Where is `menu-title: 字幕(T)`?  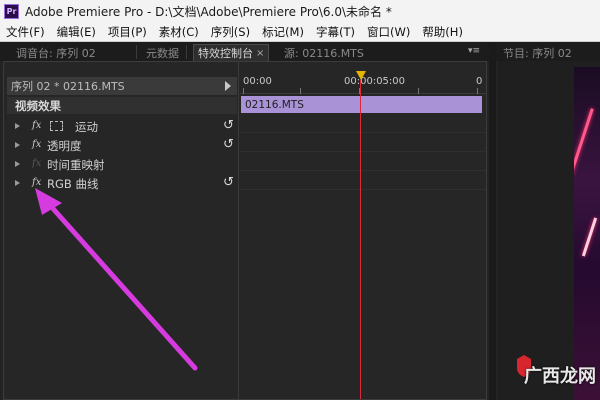
menu-title: 字幕(T) is located at coordinates (335, 32).